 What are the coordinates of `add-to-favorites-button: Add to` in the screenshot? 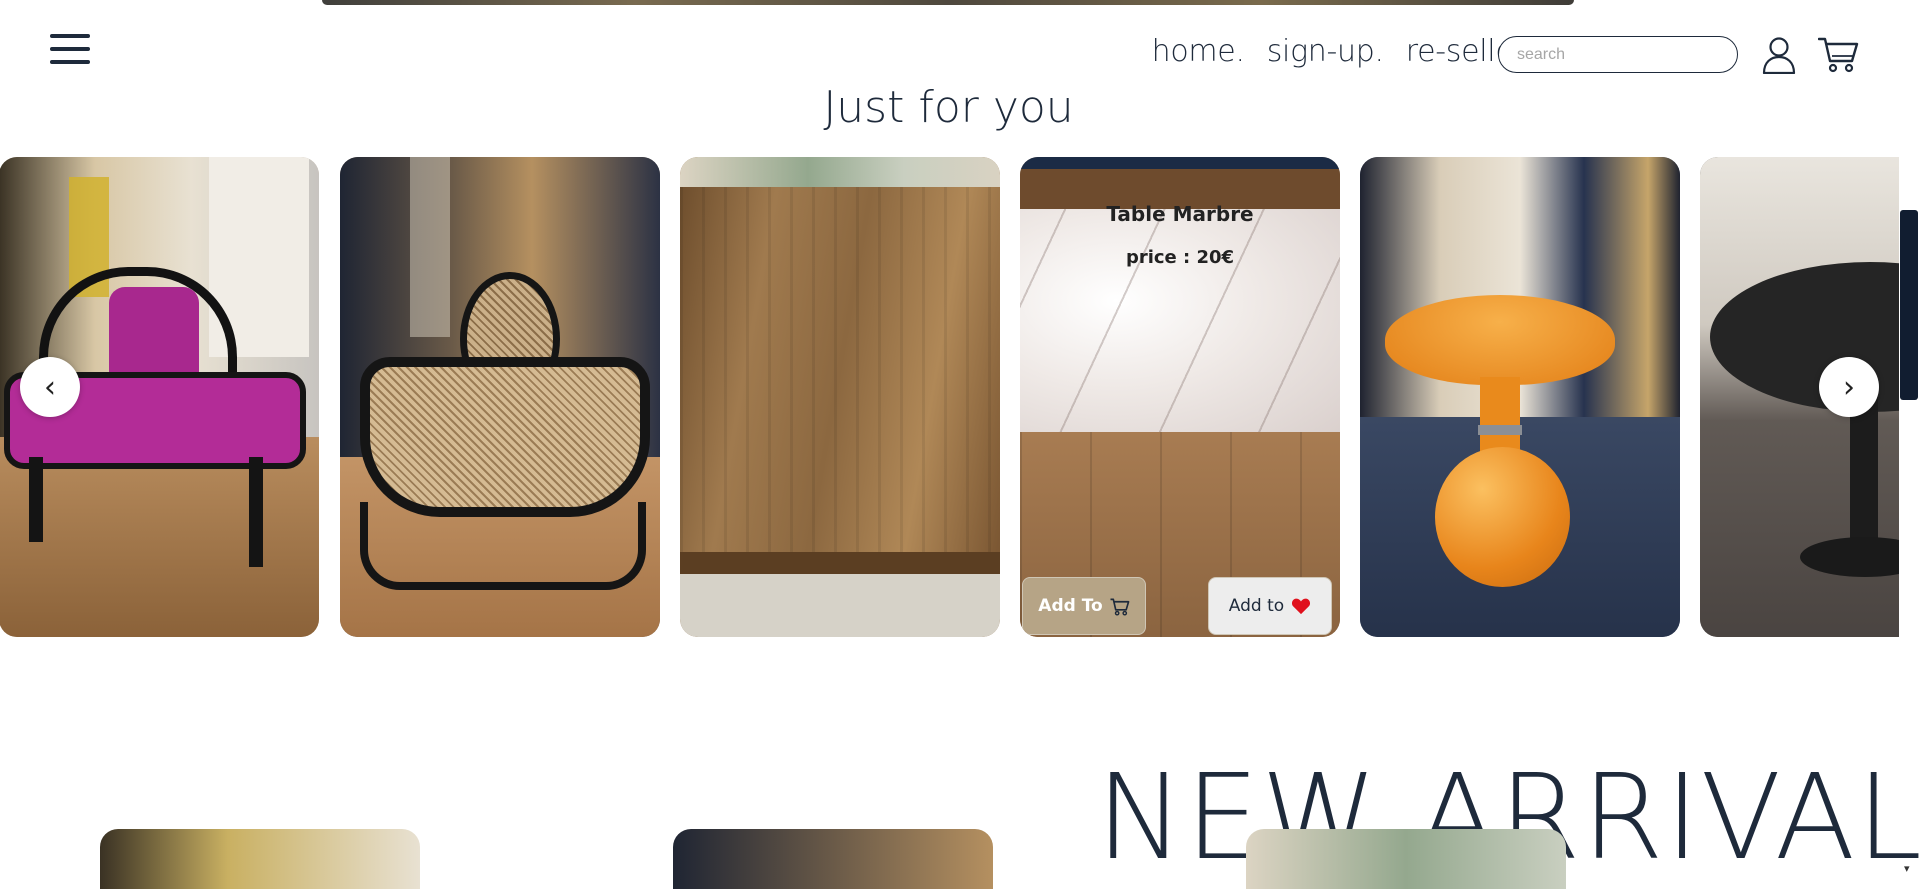 It's located at (1270, 606).